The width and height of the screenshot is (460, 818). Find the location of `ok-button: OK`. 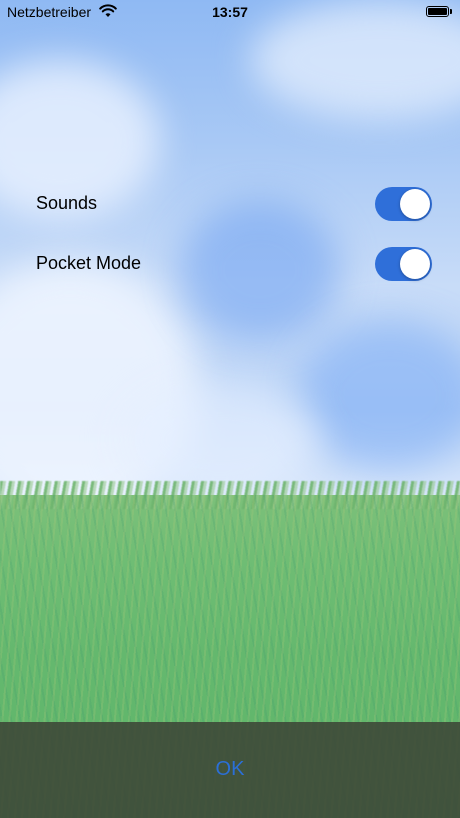

ok-button: OK is located at coordinates (230, 769).